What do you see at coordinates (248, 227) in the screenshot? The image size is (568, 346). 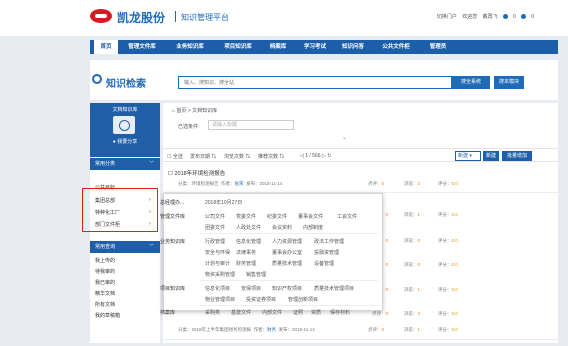 I see `link-hr-files: 人政处文件` at bounding box center [248, 227].